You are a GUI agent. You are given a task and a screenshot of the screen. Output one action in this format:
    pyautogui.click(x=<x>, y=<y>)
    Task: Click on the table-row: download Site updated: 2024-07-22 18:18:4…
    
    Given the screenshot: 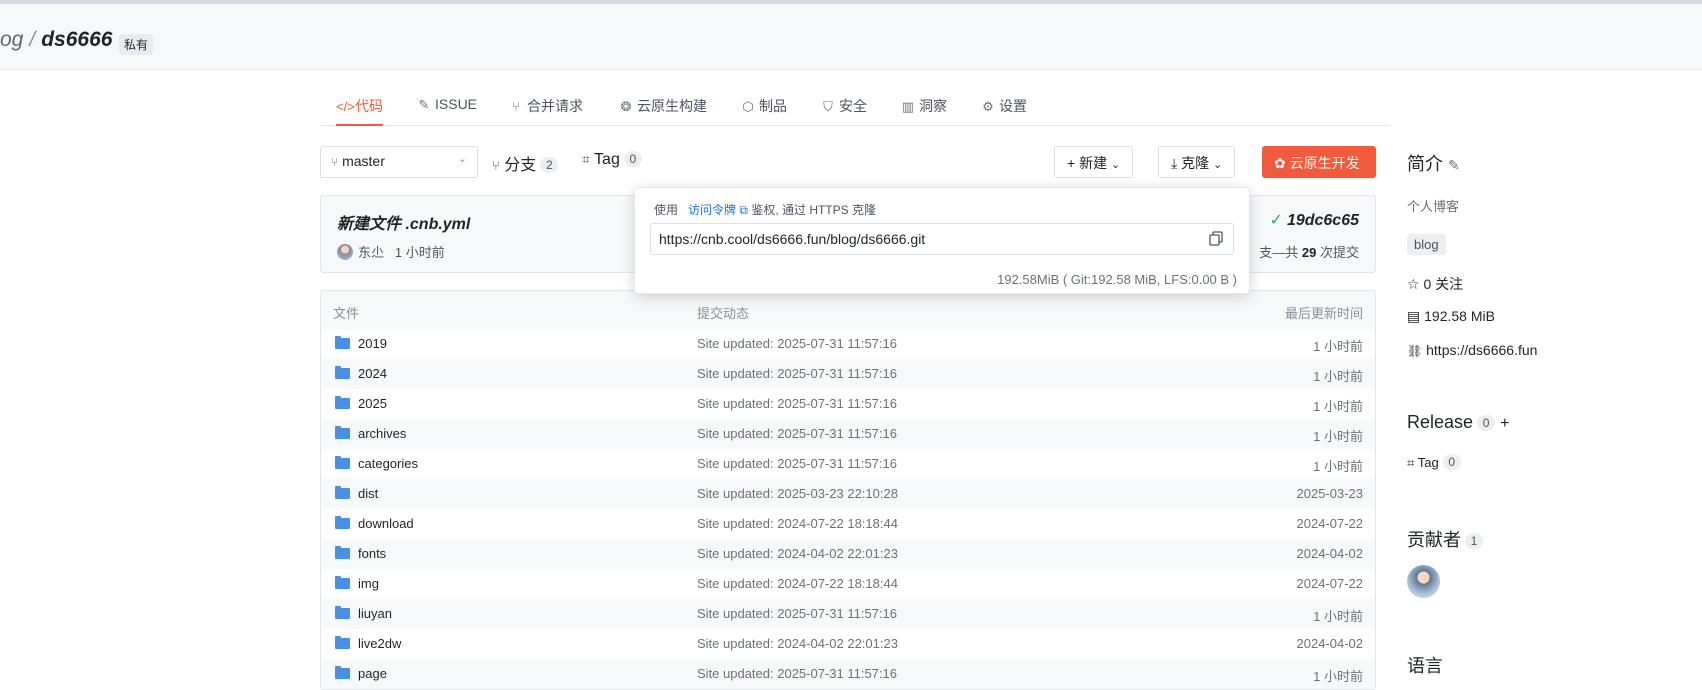 What is the action you would take?
    pyautogui.click(x=848, y=524)
    